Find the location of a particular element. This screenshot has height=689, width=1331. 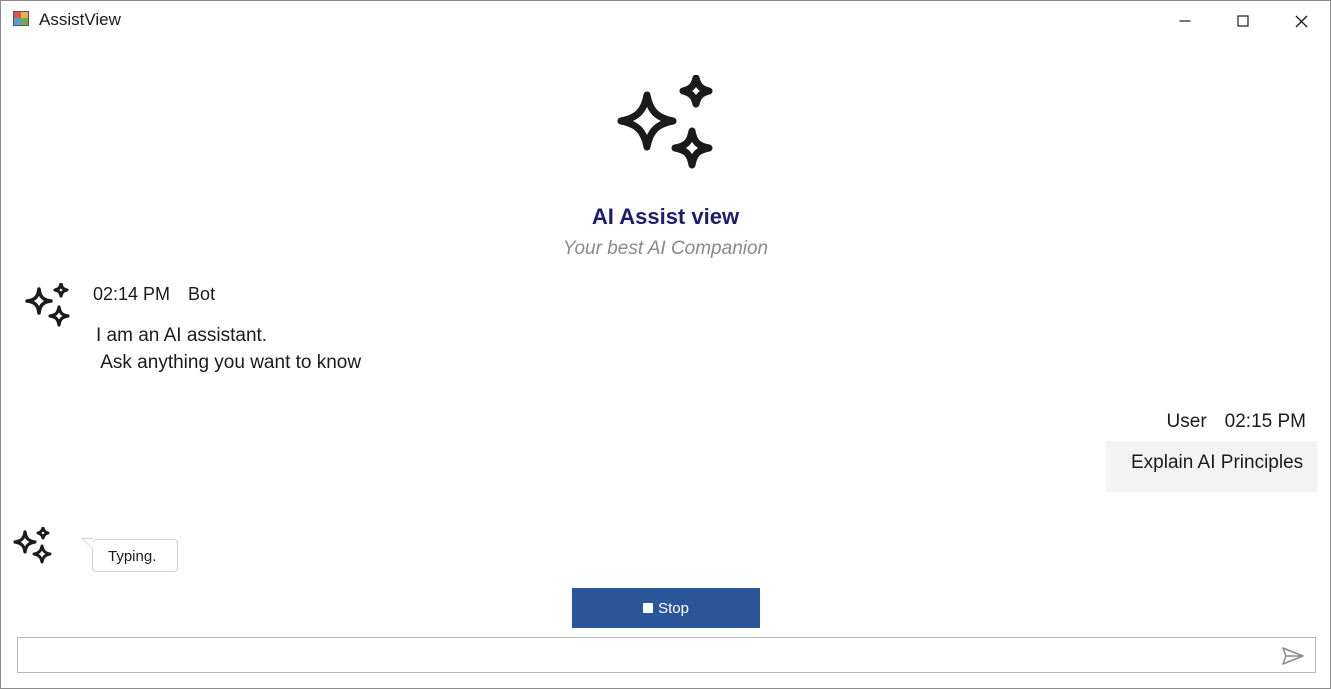

prompt-input-box is located at coordinates (666, 655).